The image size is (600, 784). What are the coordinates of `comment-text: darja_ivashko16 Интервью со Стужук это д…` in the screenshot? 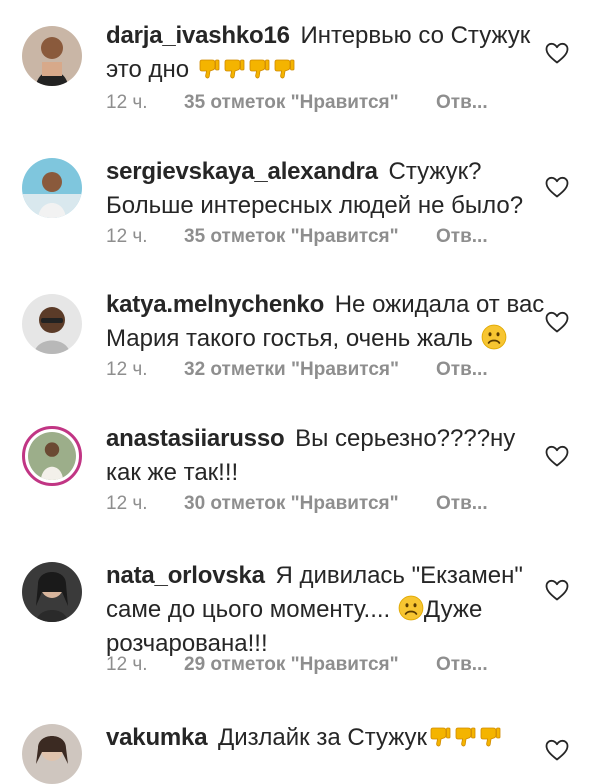 It's located at (326, 53).